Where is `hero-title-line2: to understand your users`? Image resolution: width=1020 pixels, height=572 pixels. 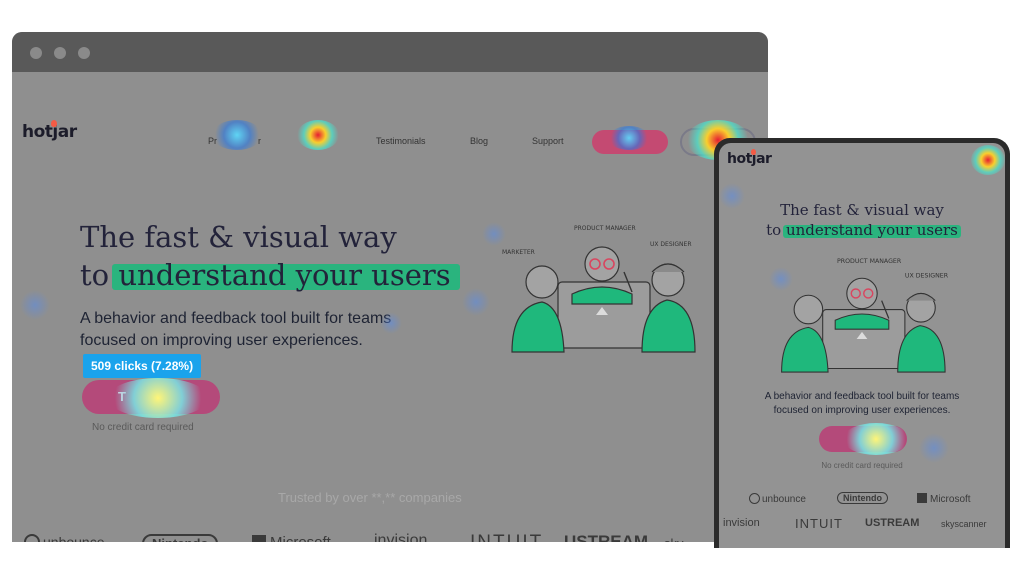 hero-title-line2: to understand your users is located at coordinates (270, 275).